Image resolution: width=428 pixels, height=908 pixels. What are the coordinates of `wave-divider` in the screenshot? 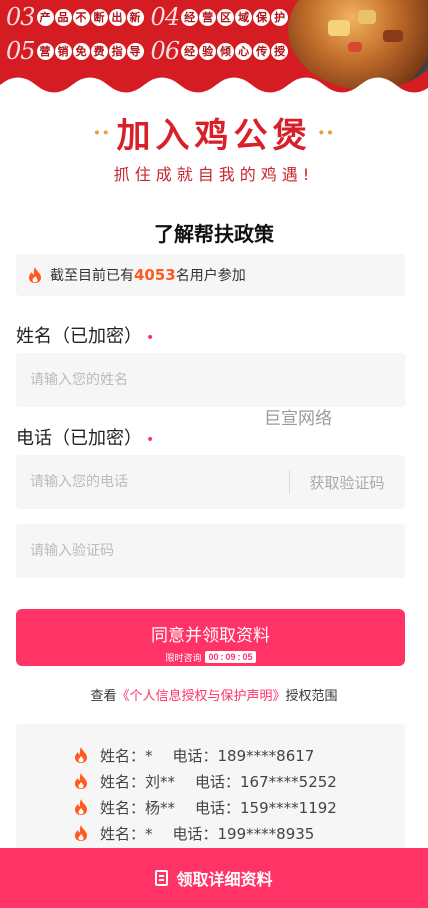 It's located at (214, 88).